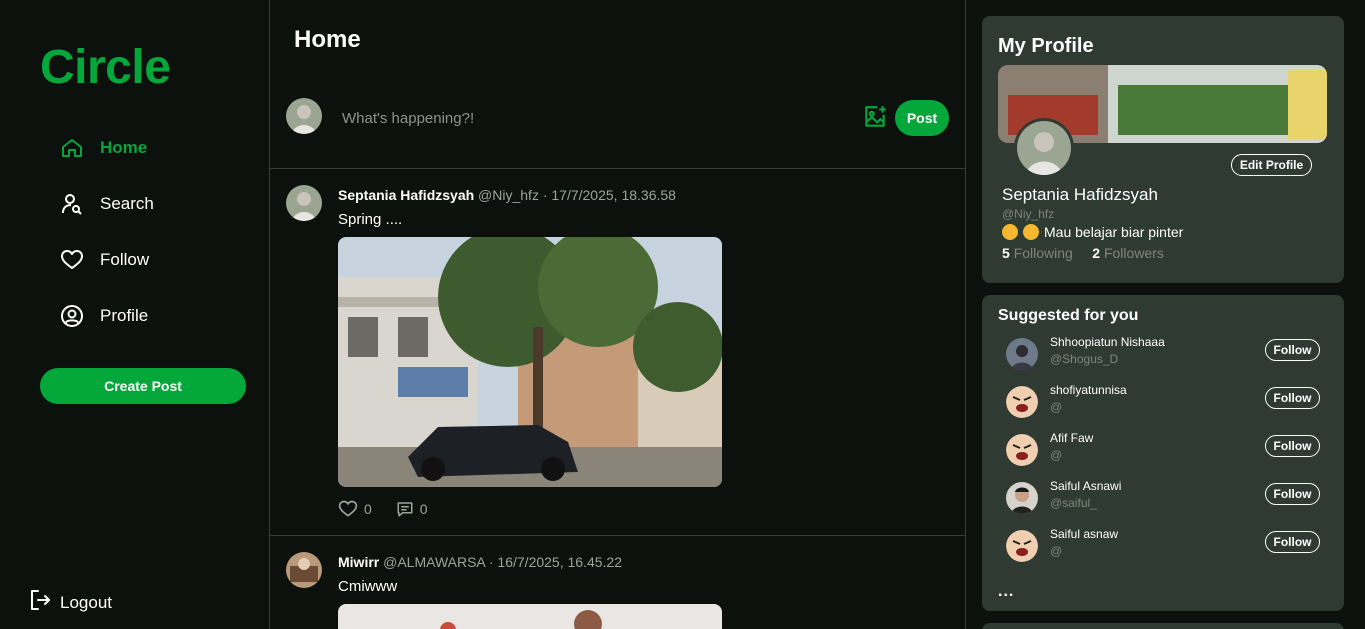 Image resolution: width=1365 pixels, height=629 pixels. What do you see at coordinates (1163, 626) in the screenshot?
I see `next-card` at bounding box center [1163, 626].